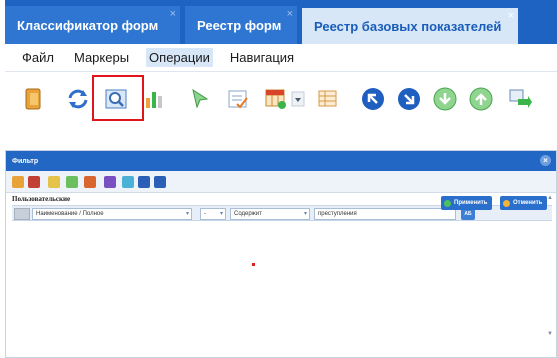 The image size is (557, 358). Describe the element at coordinates (38, 57) in the screenshot. I see `menu-file: Файл` at that location.